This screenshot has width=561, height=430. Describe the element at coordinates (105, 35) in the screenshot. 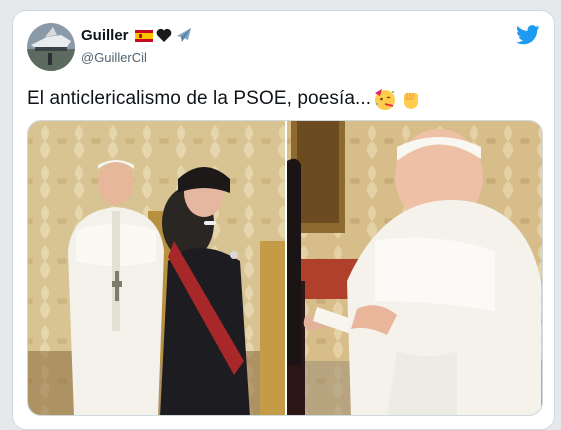

I see `author-name: Guiller` at that location.